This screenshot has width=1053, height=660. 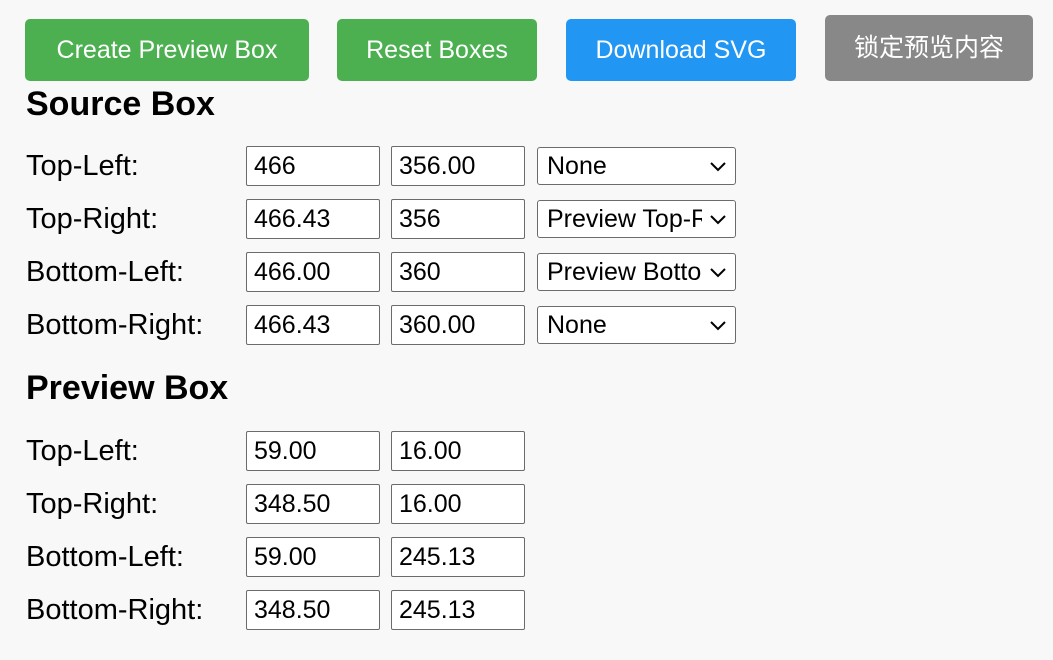 I want to click on preview-box-title: Preview Box, so click(x=127, y=388).